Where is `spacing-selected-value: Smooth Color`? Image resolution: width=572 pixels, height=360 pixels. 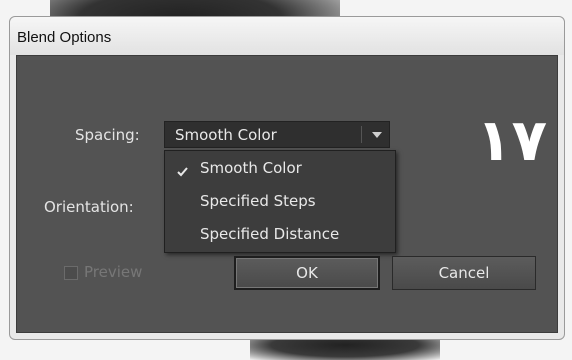
spacing-selected-value: Smooth Color is located at coordinates (226, 135).